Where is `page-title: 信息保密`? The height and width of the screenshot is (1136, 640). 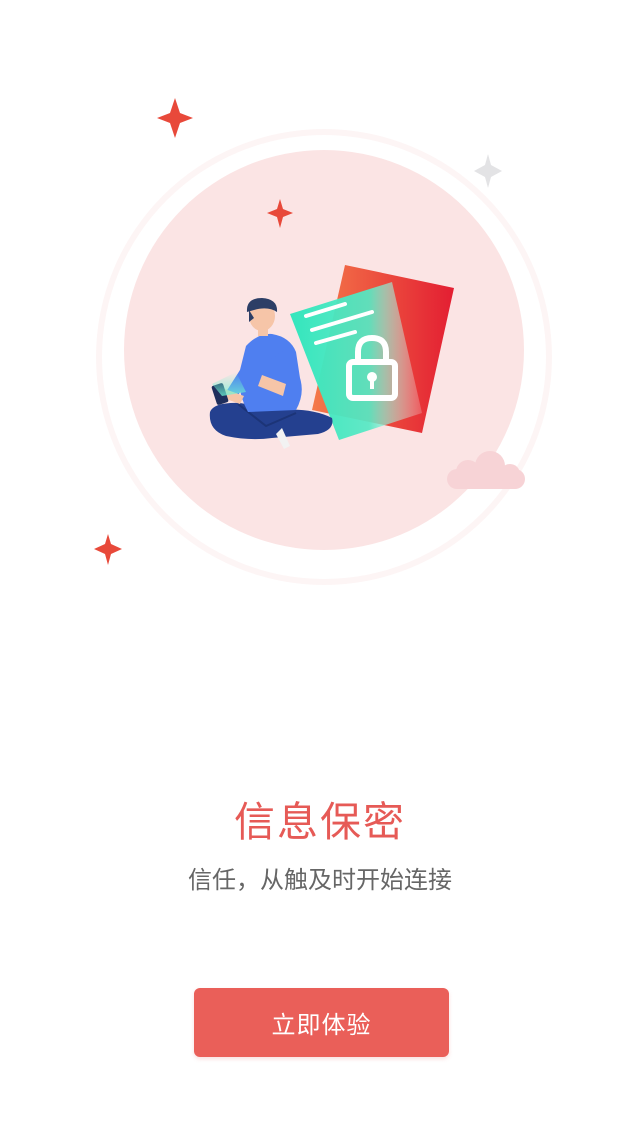 page-title: 信息保密 is located at coordinates (320, 822).